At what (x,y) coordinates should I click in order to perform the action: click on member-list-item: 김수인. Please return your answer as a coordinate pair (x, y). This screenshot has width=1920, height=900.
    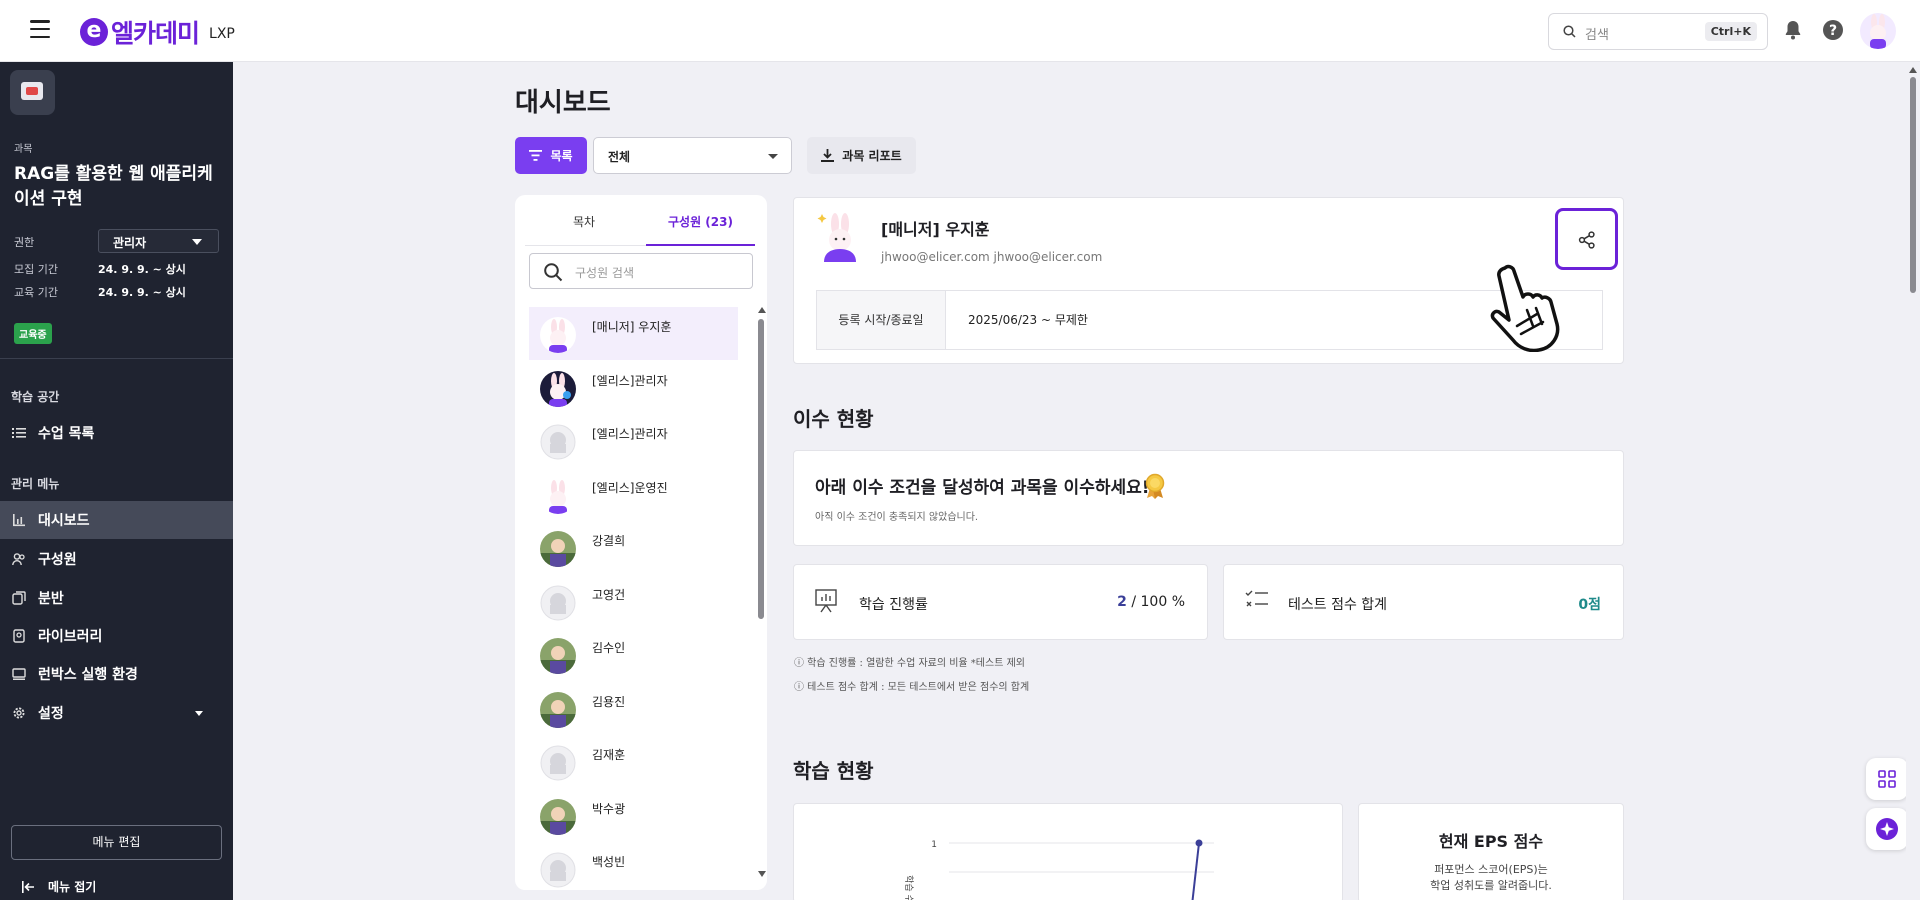
    Looking at the image, I should click on (633, 654).